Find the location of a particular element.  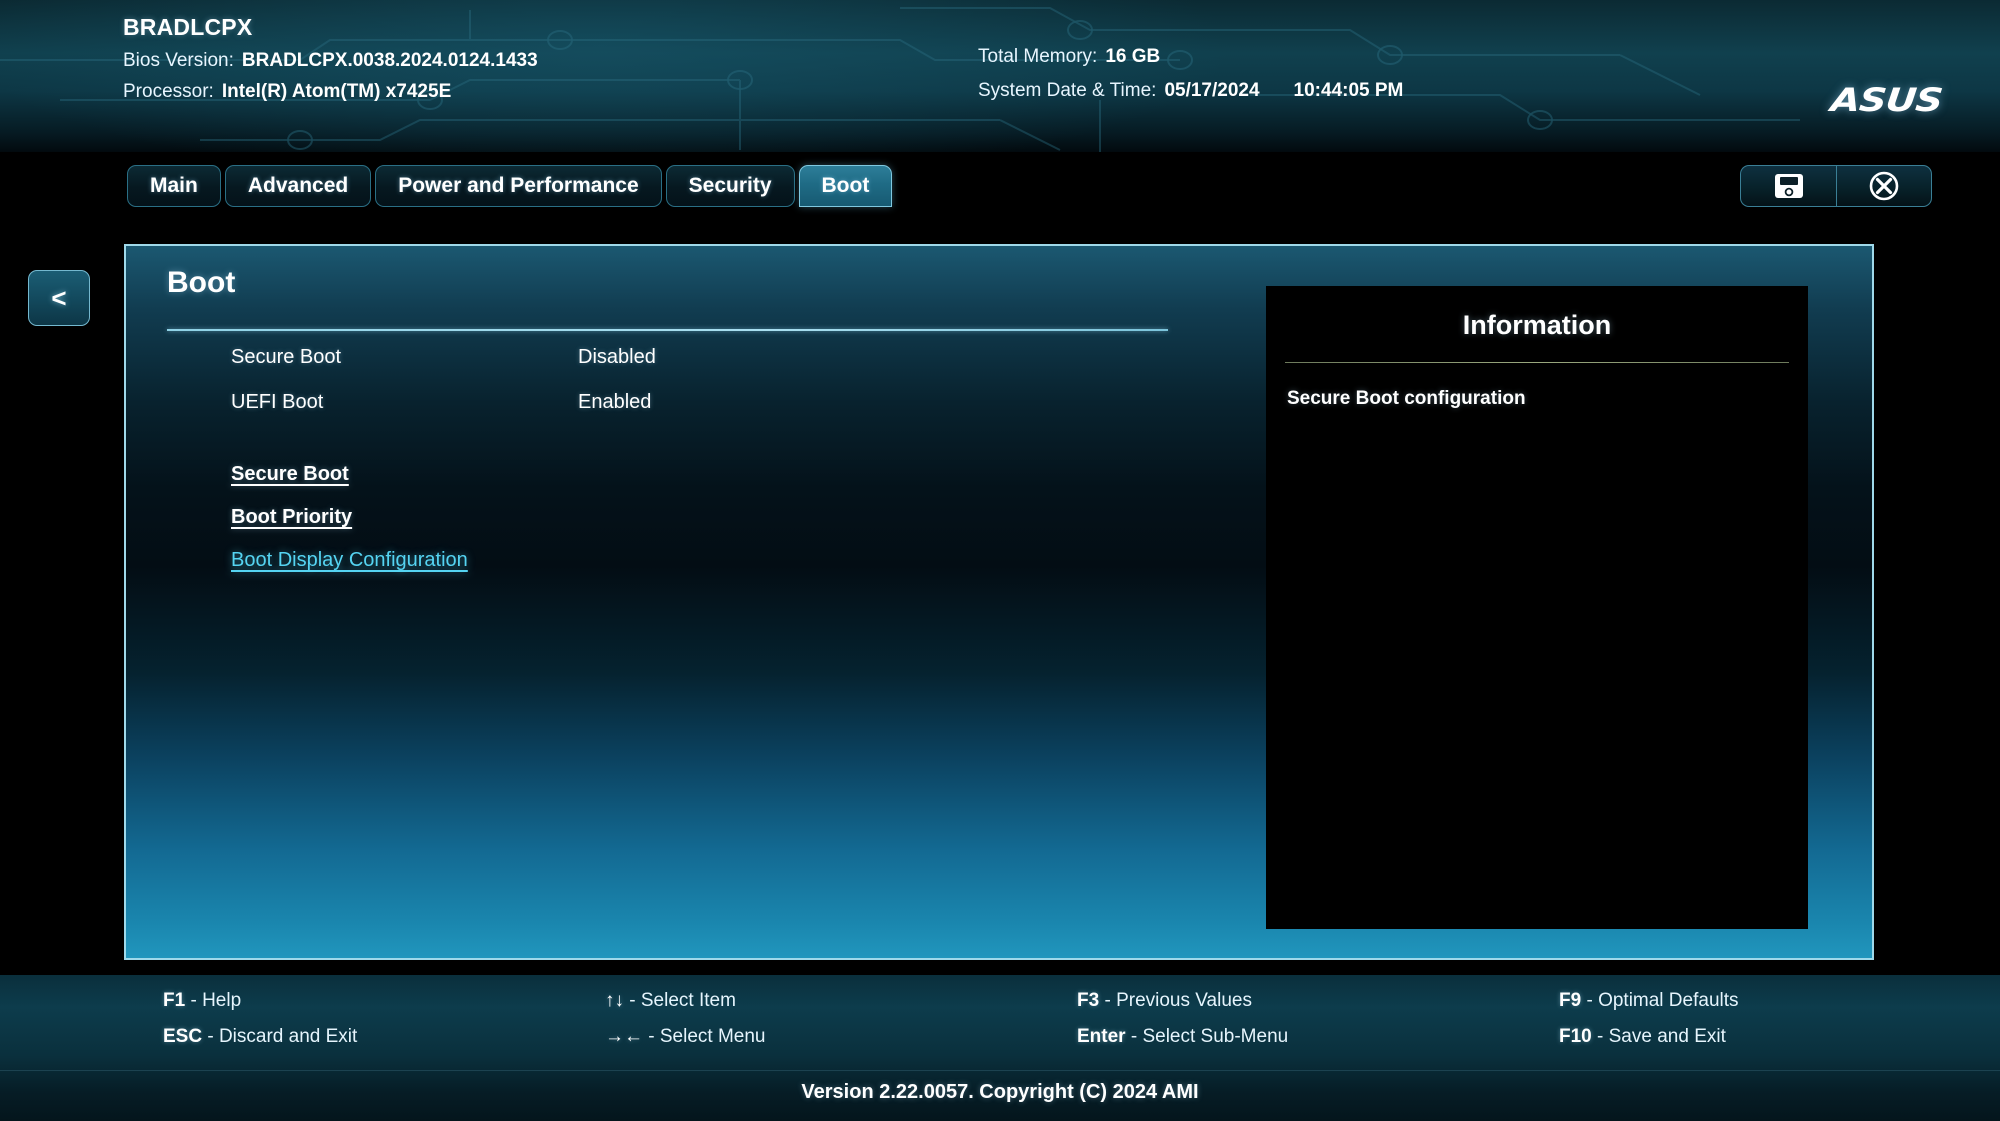

exit-button is located at coordinates (1884, 186).